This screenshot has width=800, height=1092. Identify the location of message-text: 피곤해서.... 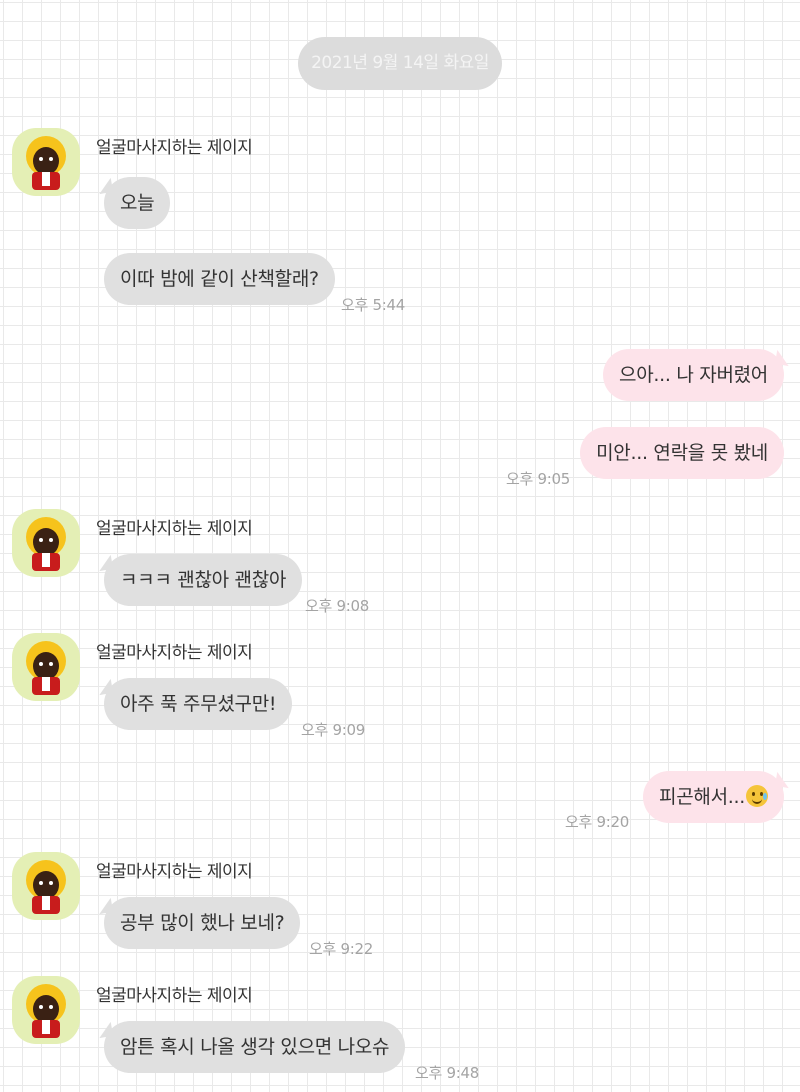
(702, 797).